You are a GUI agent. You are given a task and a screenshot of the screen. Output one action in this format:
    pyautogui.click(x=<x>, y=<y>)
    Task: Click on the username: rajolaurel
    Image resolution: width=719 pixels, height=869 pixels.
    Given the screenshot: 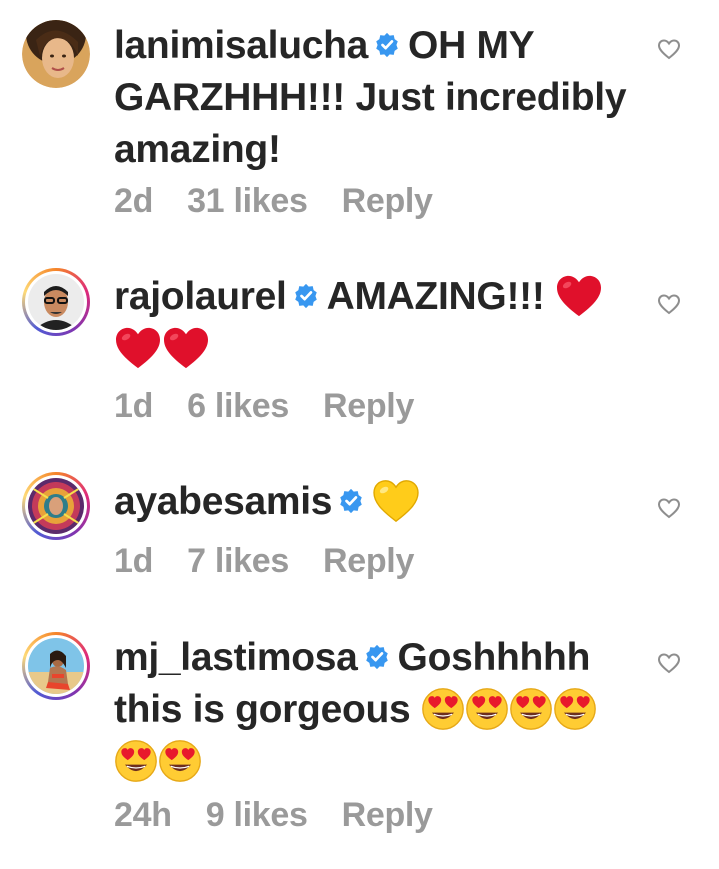 What is the action you would take?
    pyautogui.click(x=200, y=296)
    